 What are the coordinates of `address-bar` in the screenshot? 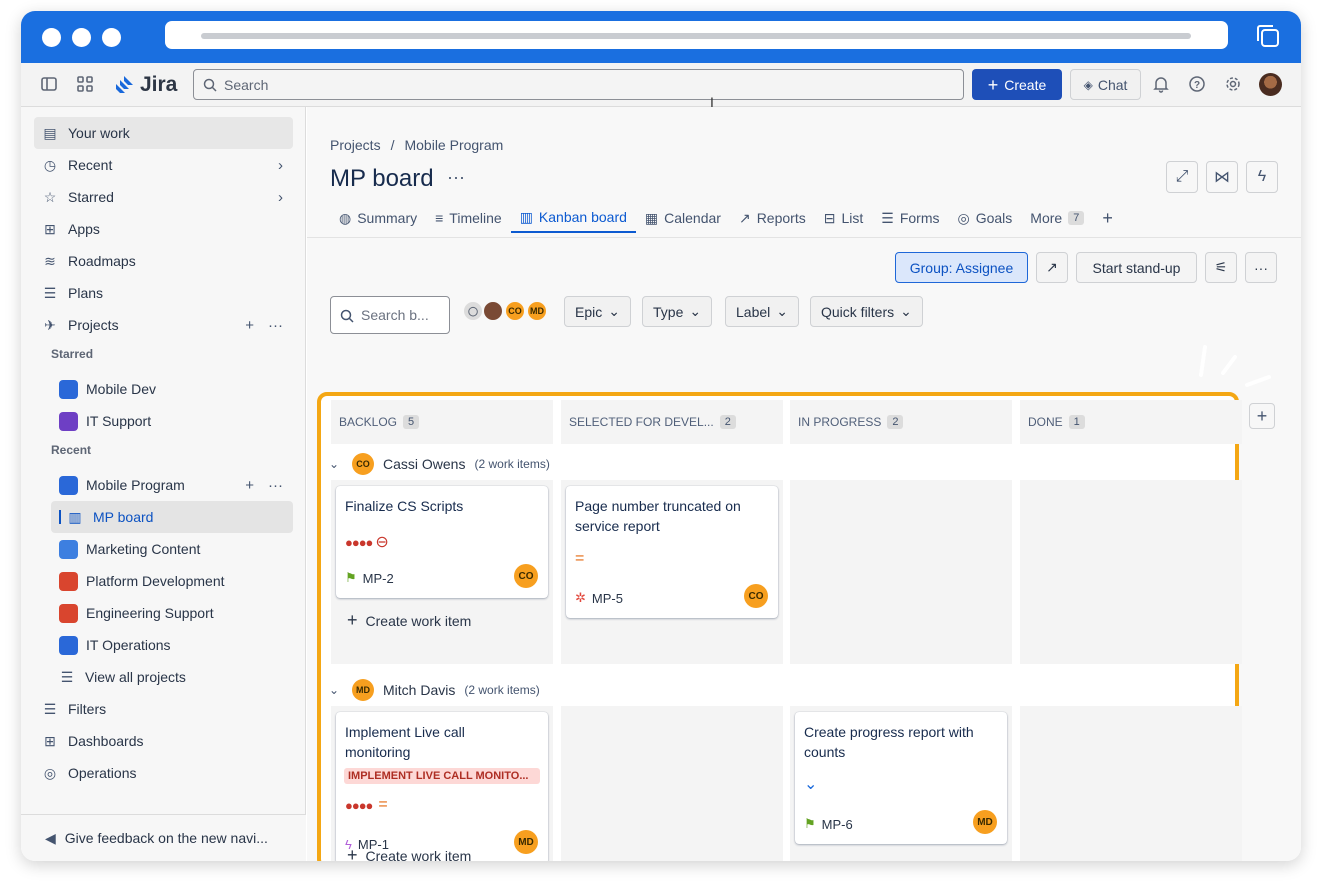 It's located at (696, 35).